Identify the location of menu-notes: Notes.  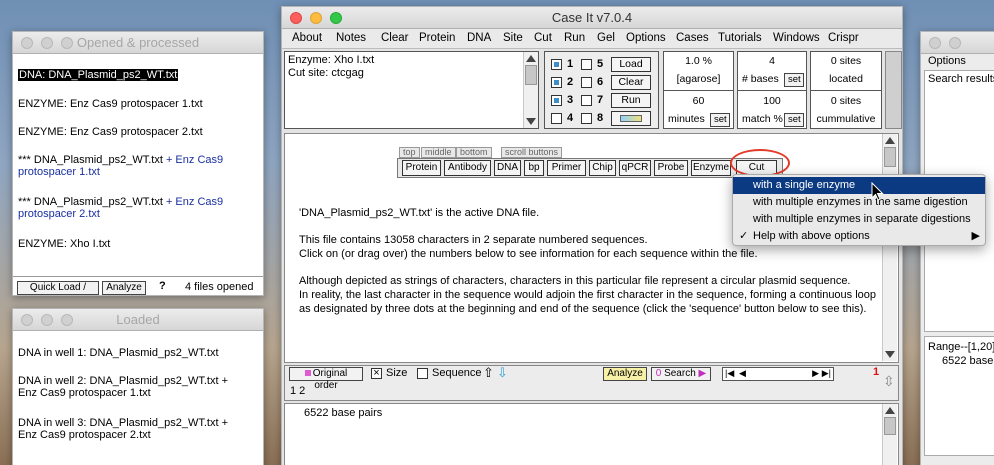
(351, 38).